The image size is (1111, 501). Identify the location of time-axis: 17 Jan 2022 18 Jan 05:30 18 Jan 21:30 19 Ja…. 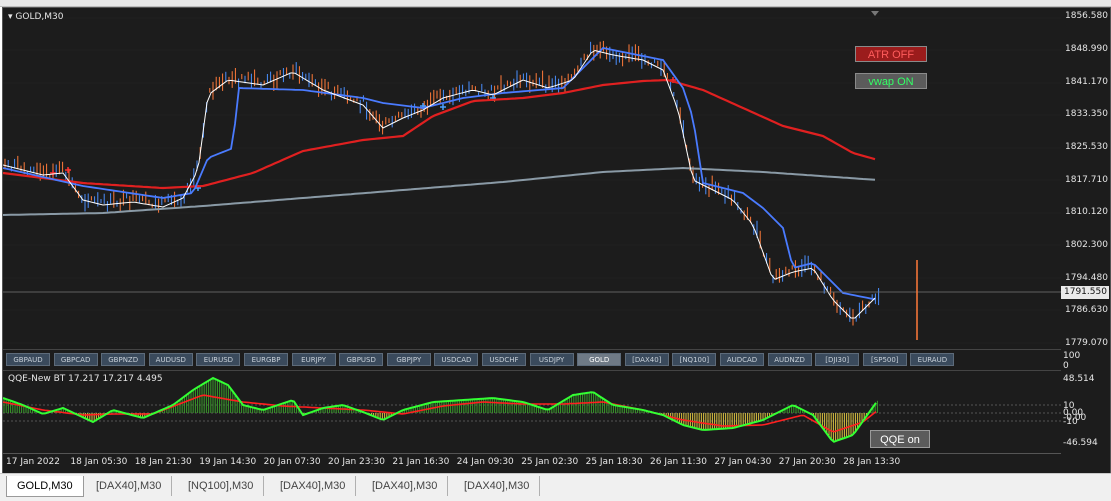
(532, 463).